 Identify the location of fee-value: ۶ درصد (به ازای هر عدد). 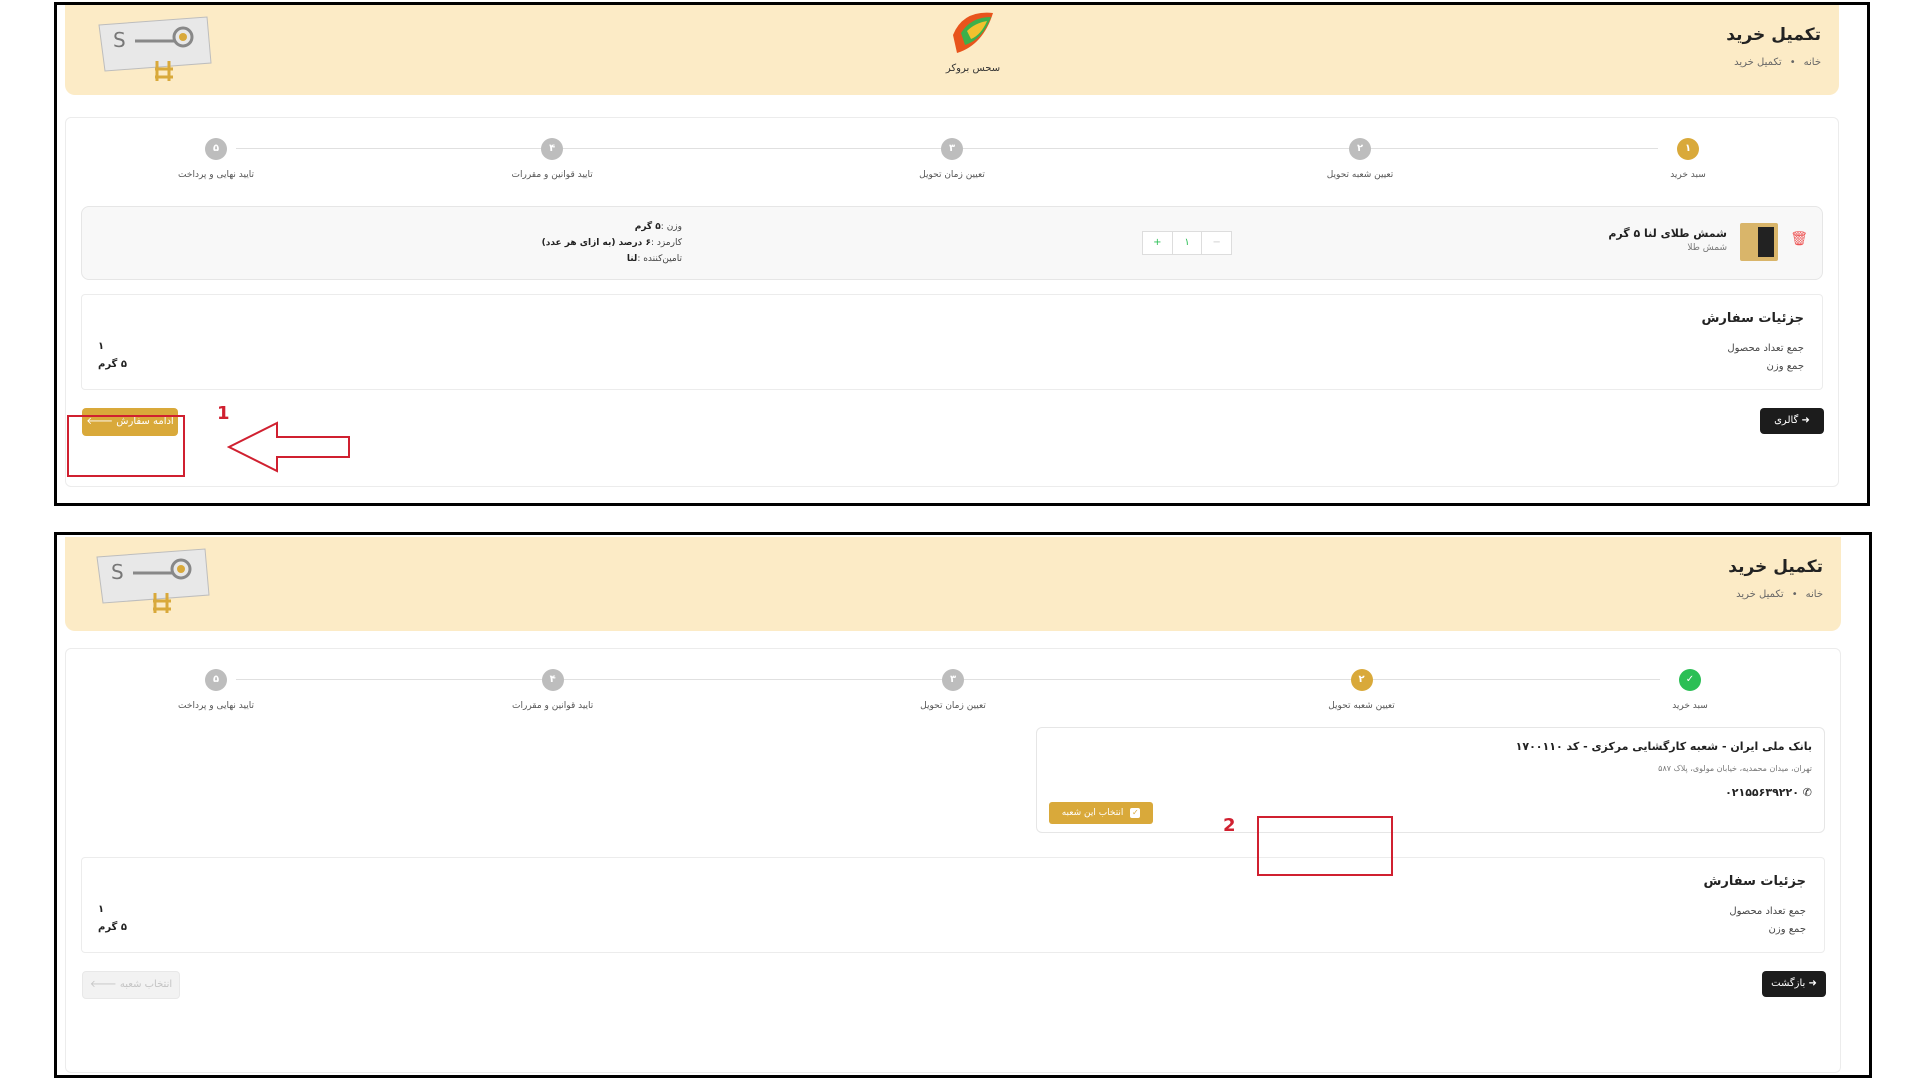
(596, 243).